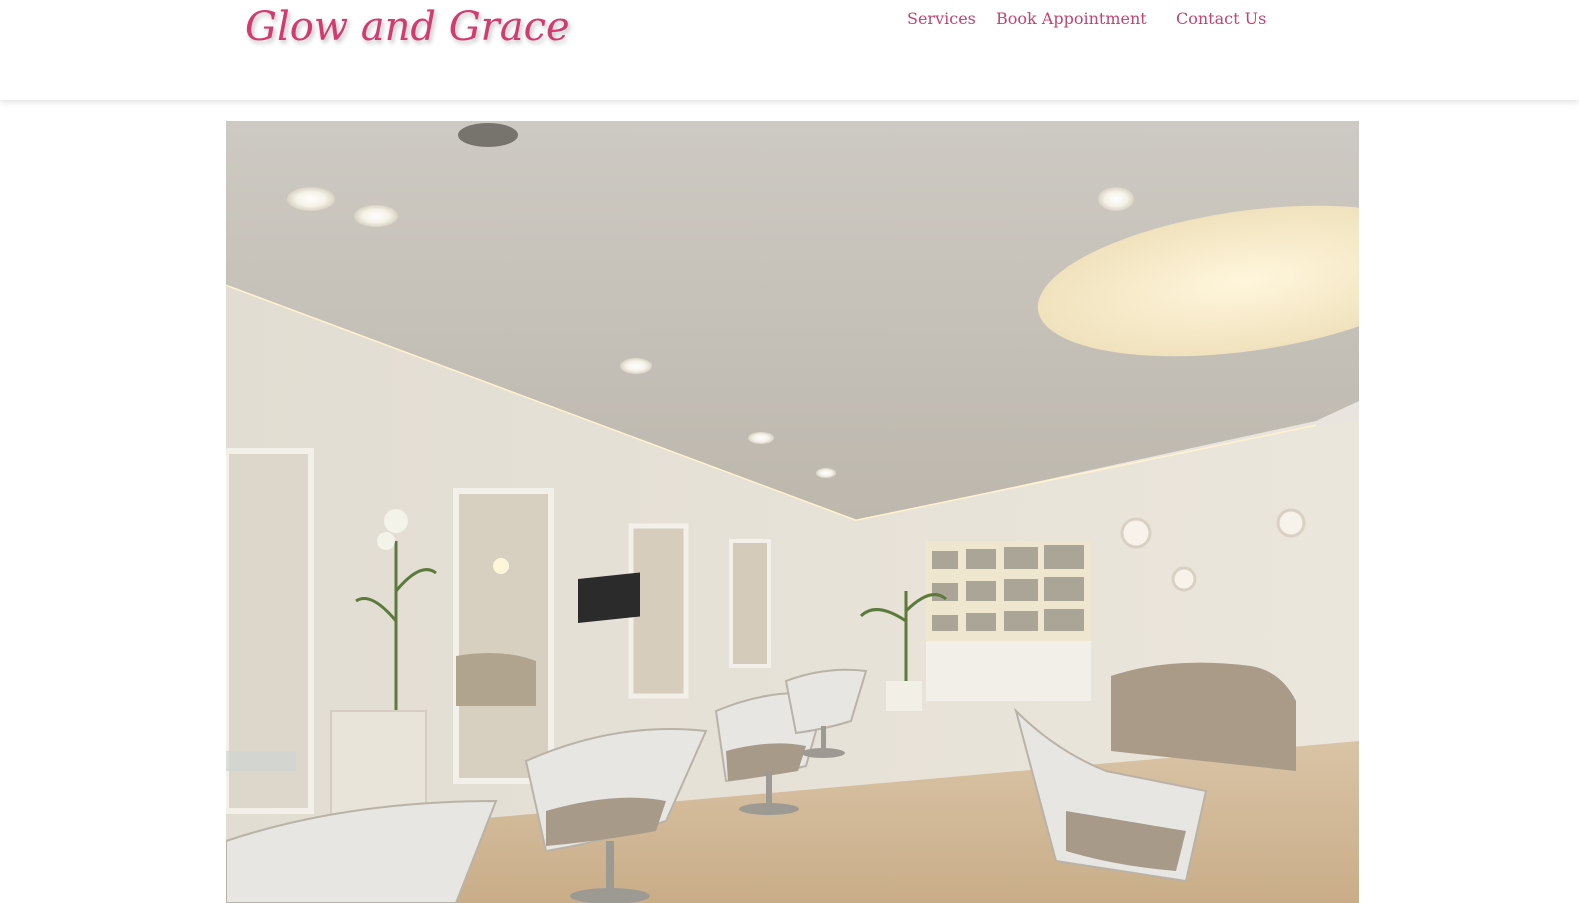  What do you see at coordinates (941, 18) in the screenshot?
I see `nav-services-link: Services` at bounding box center [941, 18].